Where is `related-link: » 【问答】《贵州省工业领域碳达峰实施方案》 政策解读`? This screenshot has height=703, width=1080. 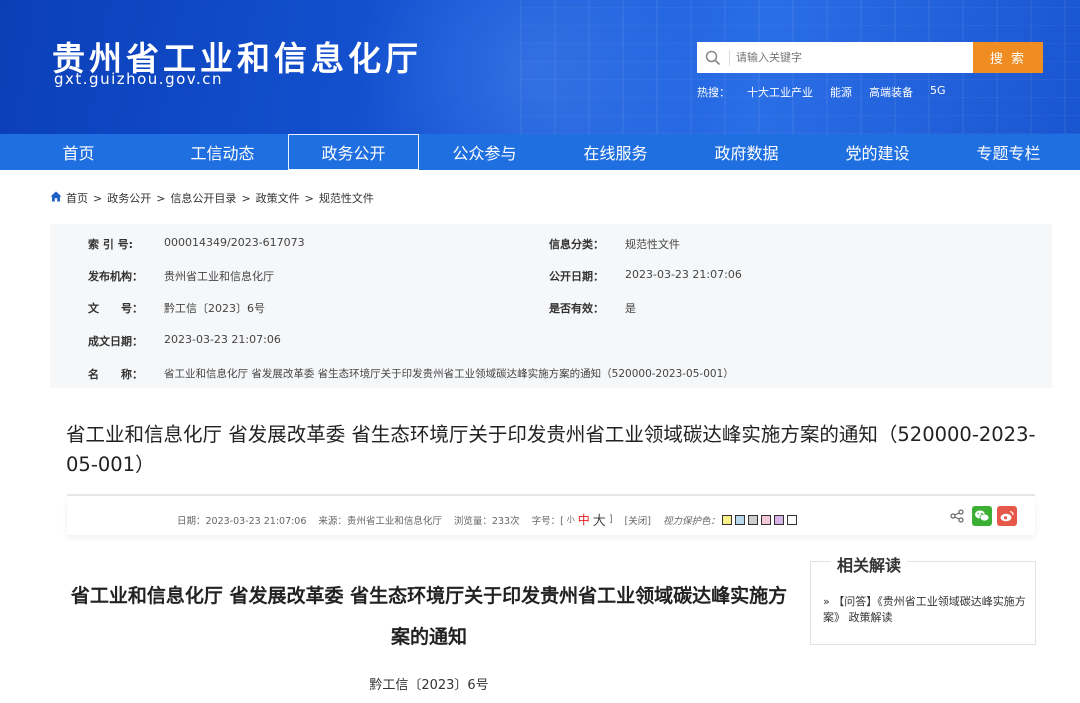 related-link: » 【问答】《贵州省工业领域碳达峰实施方案》 政策解读 is located at coordinates (926, 610).